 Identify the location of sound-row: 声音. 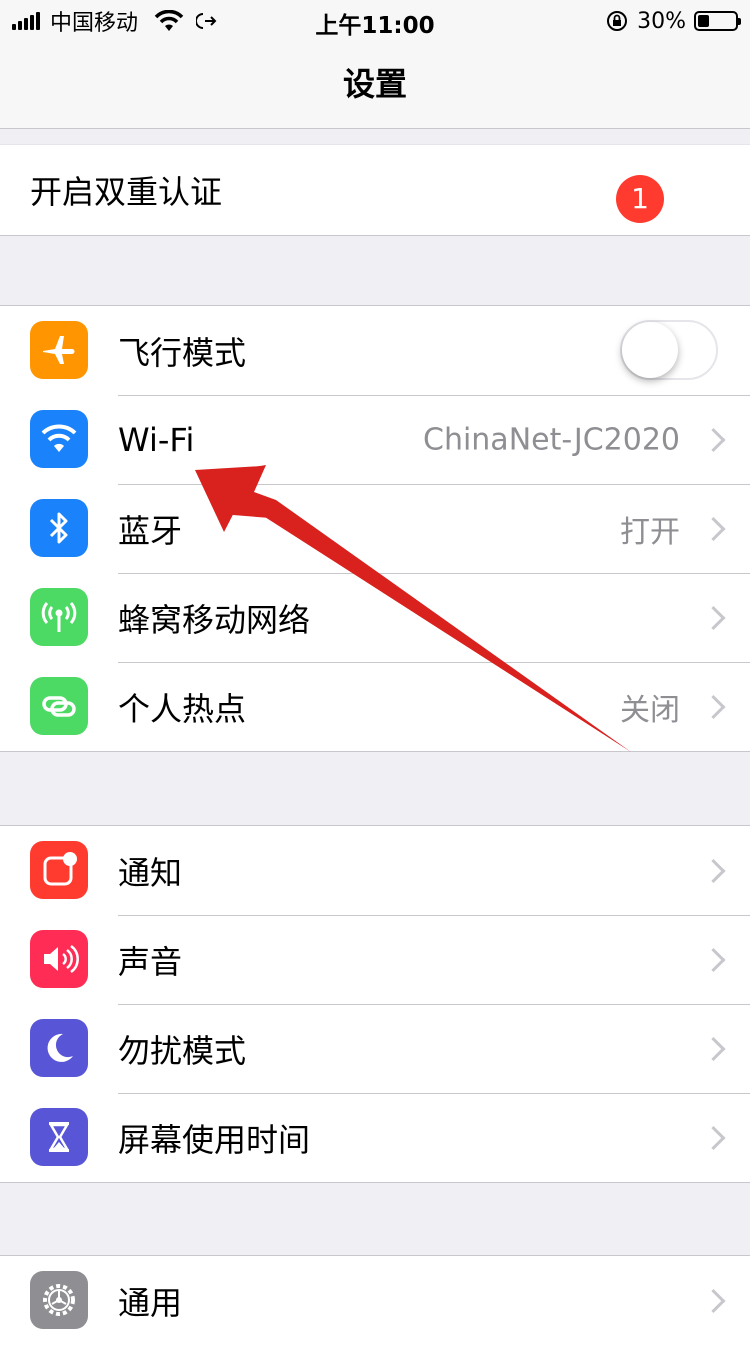
(375, 959).